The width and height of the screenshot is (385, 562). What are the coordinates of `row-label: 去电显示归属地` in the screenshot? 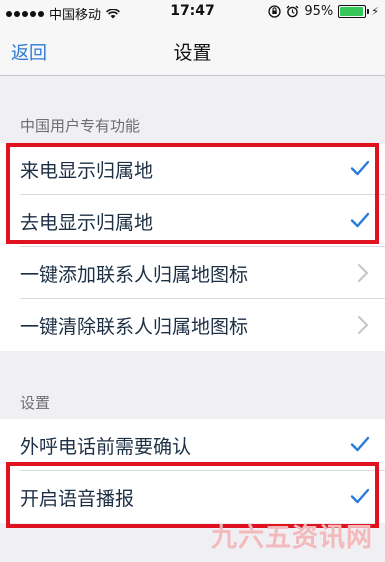 It's located at (87, 223).